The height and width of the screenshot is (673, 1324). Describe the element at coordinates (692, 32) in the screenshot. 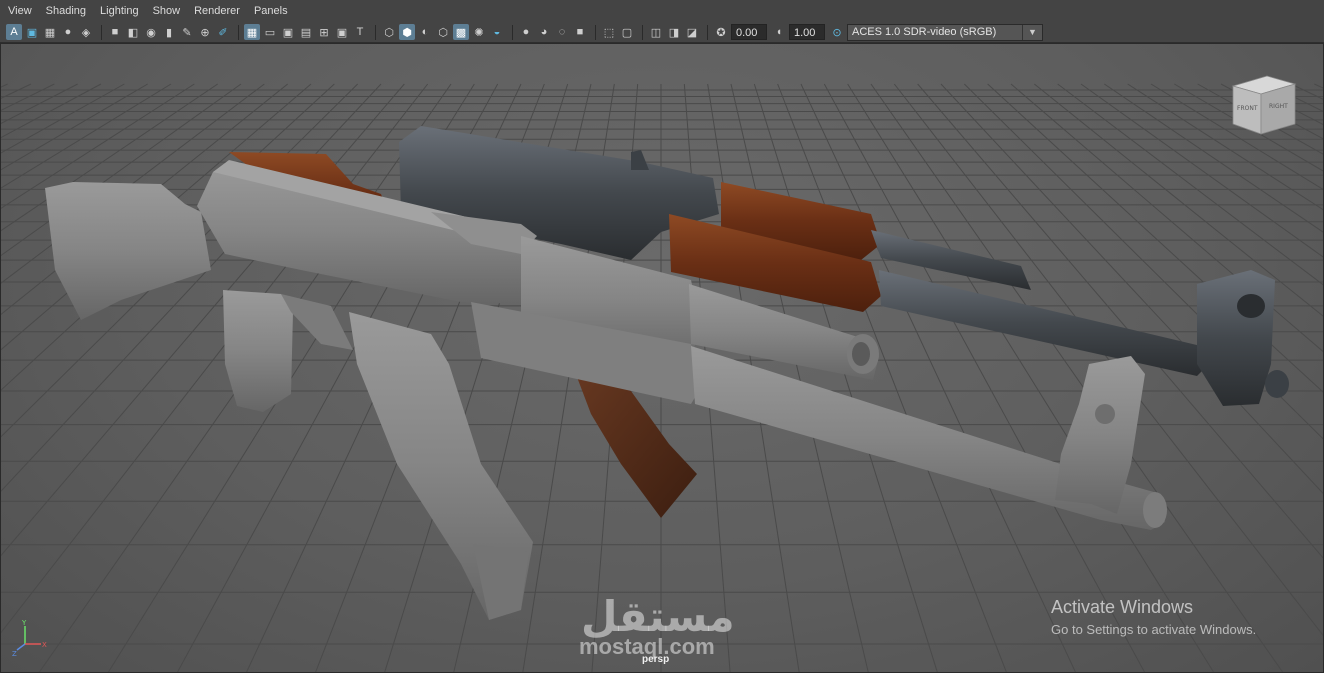

I see `backface-culling-icon: ◪` at that location.